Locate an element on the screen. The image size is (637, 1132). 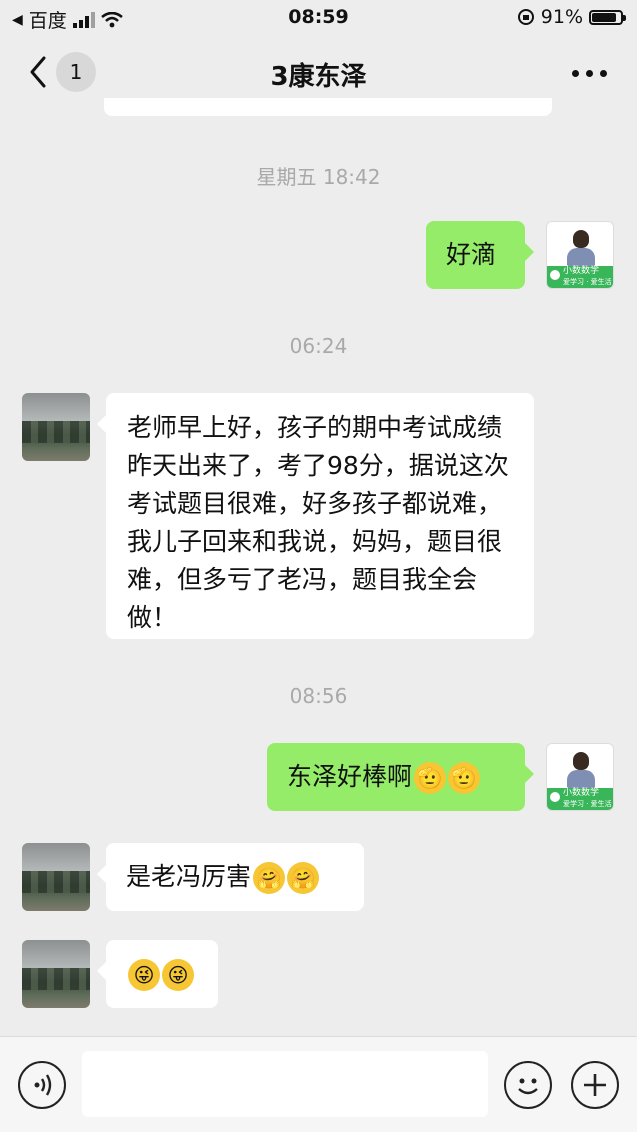
message-text: 东泽好棒啊 is located at coordinates (350, 776).